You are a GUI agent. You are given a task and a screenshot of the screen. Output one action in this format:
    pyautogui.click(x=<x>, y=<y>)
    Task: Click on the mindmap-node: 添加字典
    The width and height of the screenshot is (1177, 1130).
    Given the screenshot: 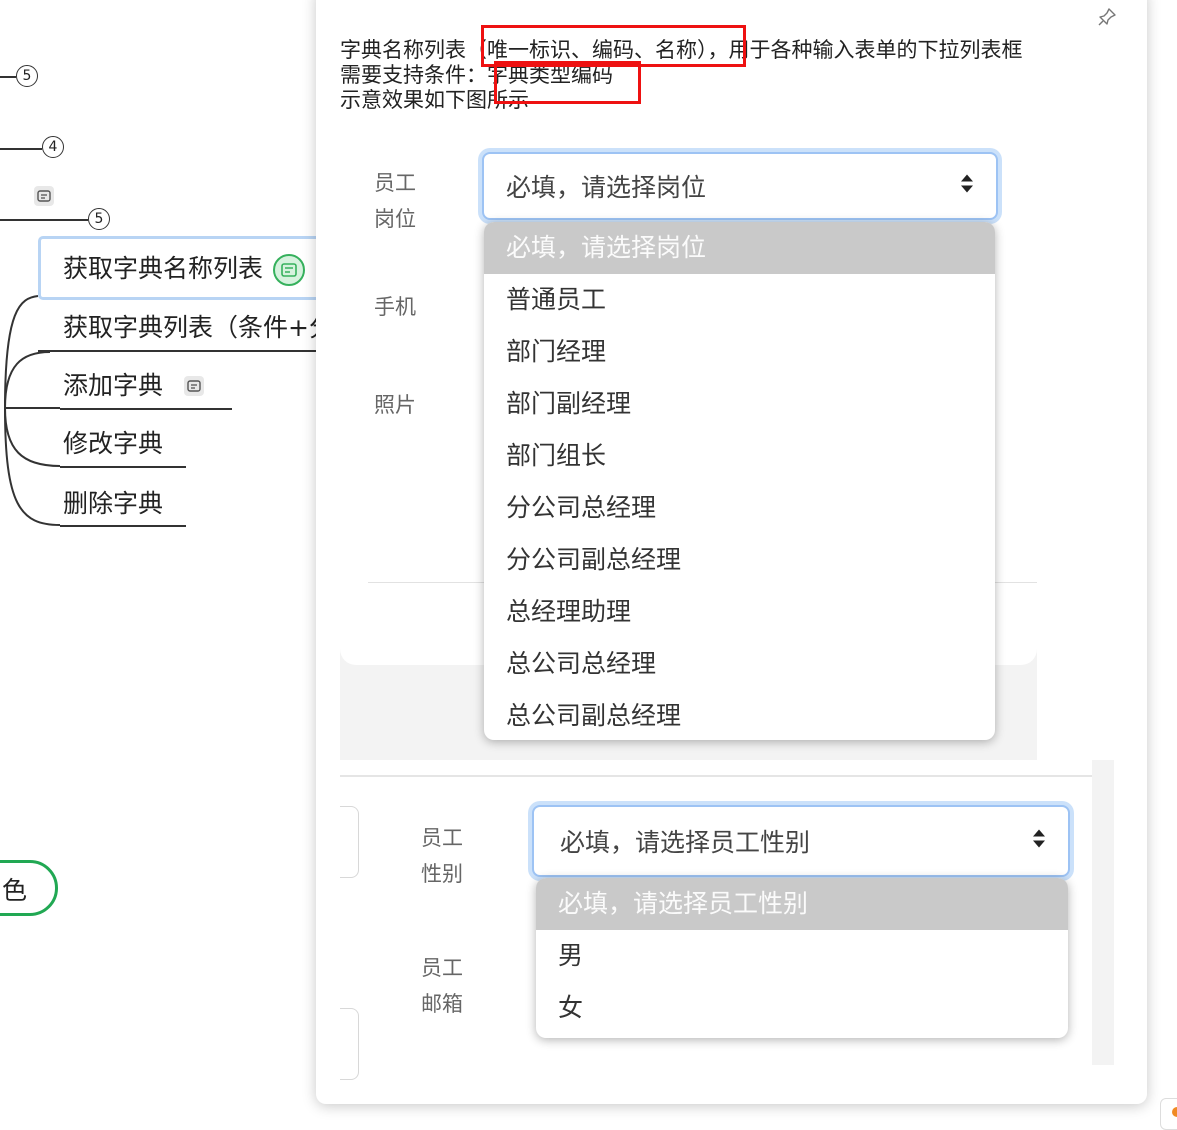 What is the action you would take?
    pyautogui.click(x=113, y=386)
    